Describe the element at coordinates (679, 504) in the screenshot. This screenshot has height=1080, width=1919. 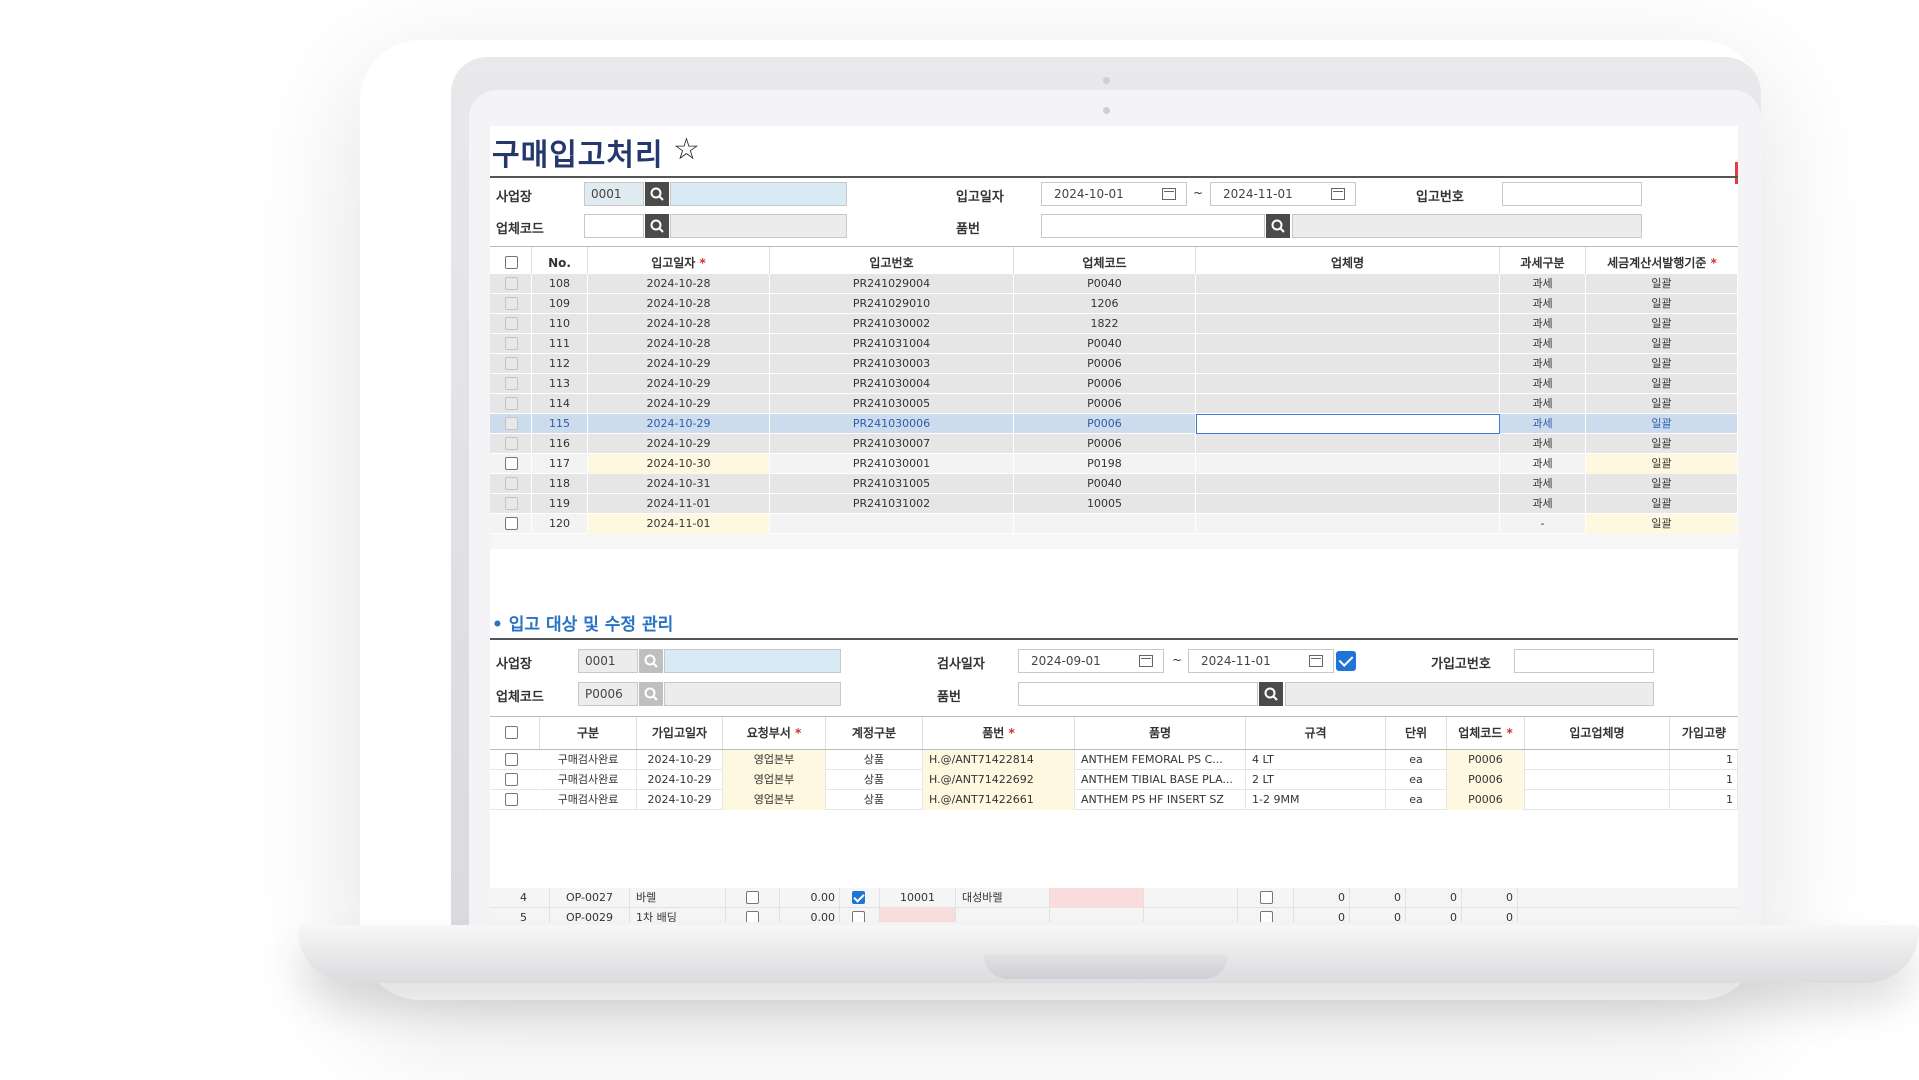
I see `cell-receipt-date: 2024-11-01` at that location.